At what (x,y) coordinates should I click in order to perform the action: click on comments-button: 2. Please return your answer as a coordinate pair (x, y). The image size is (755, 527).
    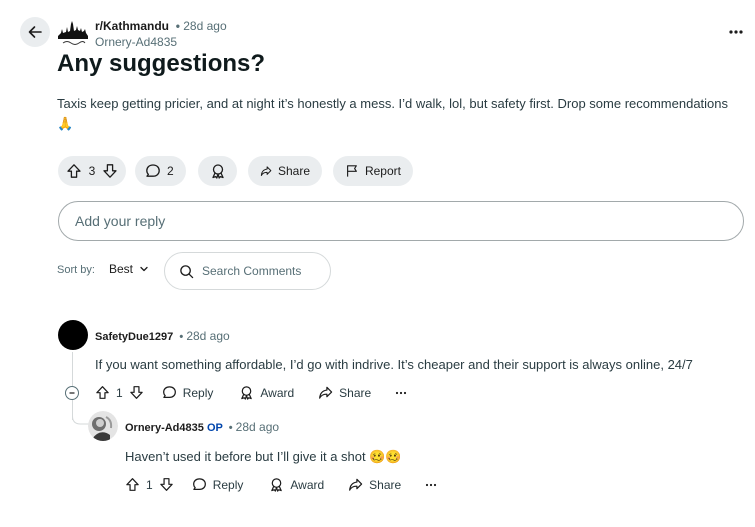
    Looking at the image, I should click on (160, 171).